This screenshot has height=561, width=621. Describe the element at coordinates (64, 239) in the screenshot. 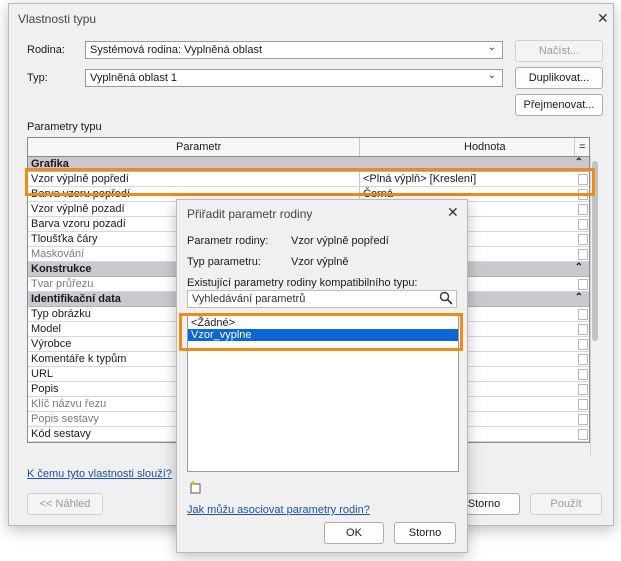

I see `parameter-name: Tloušťka čáry` at that location.